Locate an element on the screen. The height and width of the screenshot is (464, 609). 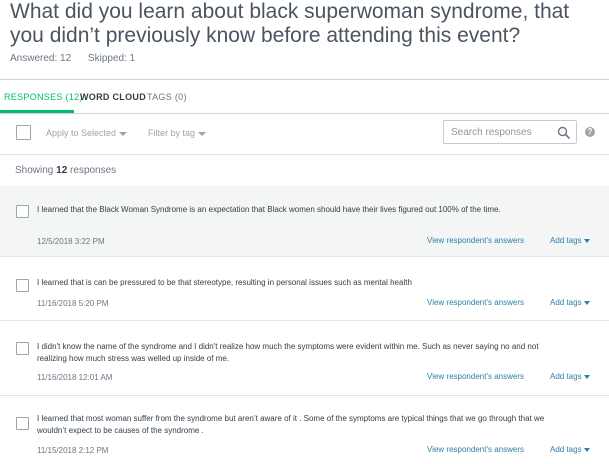
response-date: 11/16/2018 12:01 AM is located at coordinates (75, 377).